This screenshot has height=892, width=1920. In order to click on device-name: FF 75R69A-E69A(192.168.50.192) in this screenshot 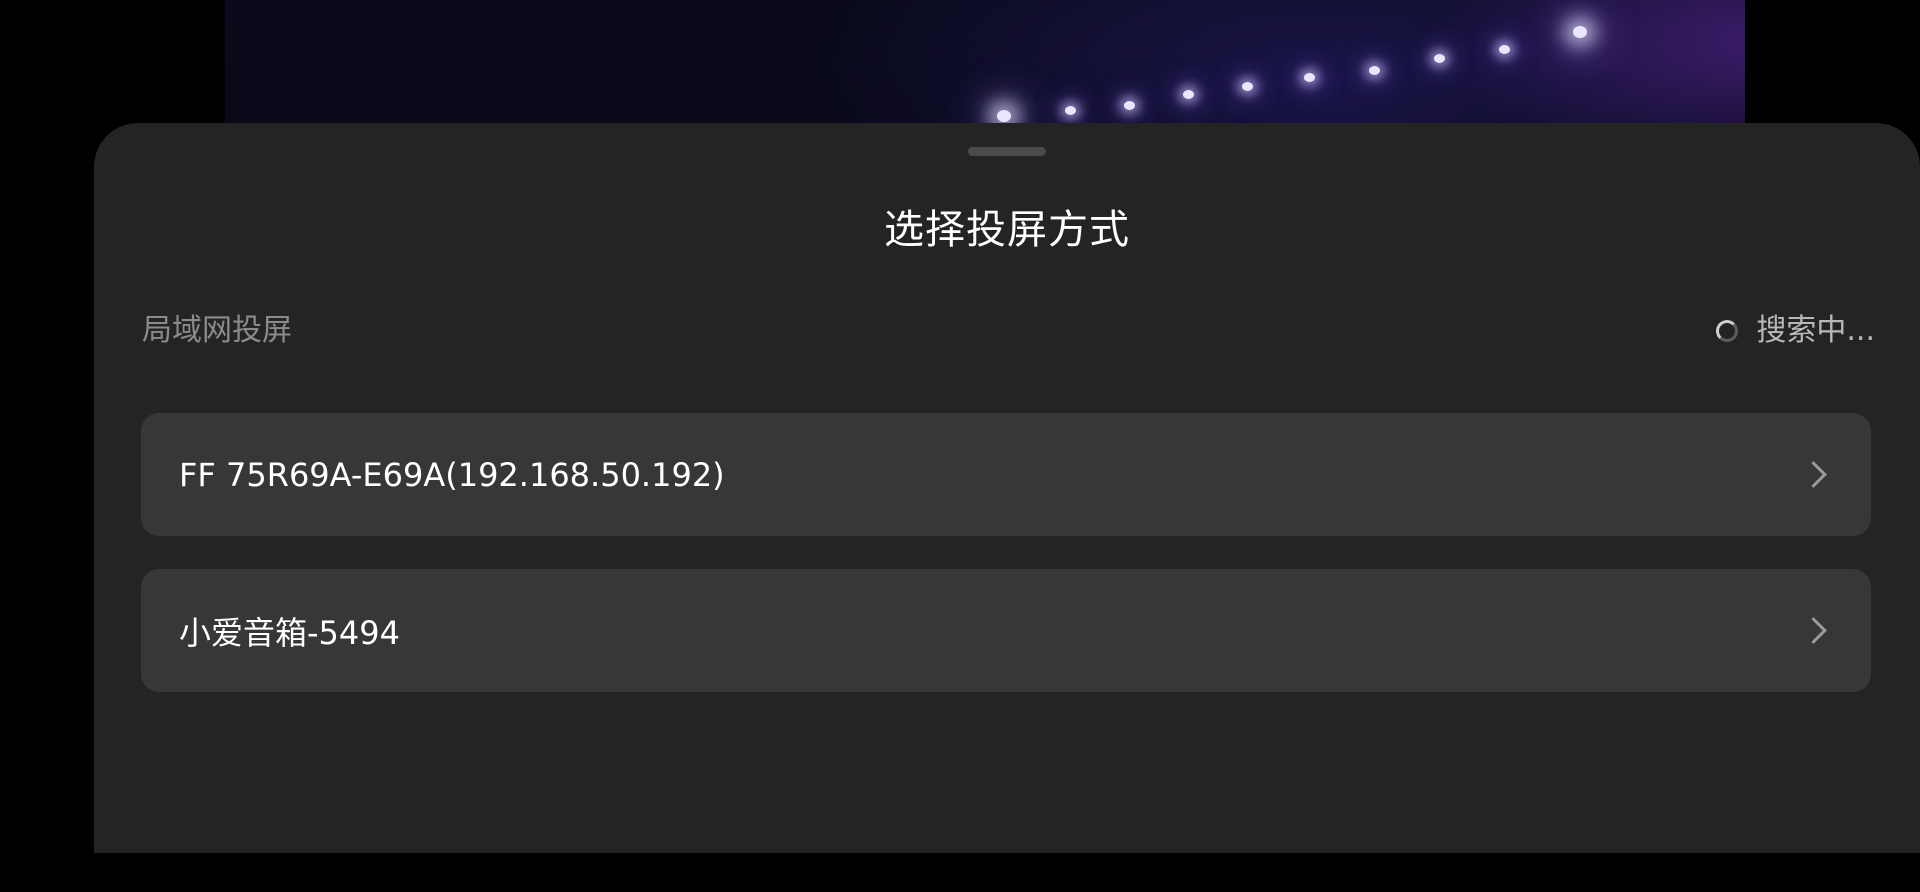, I will do `click(452, 474)`.